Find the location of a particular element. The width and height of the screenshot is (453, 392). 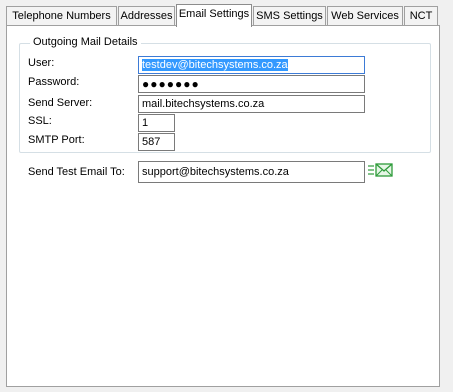

tab-email-settings: Email Settings is located at coordinates (214, 15).